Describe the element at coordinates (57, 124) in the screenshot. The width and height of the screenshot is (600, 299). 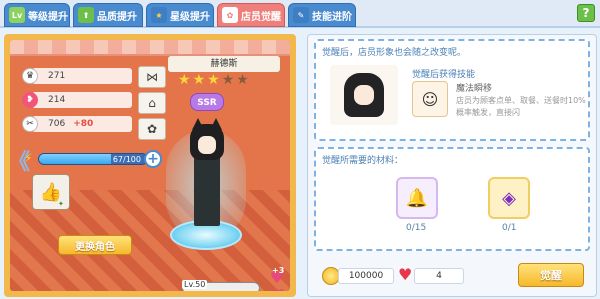
I see `stat-value: 706` at that location.